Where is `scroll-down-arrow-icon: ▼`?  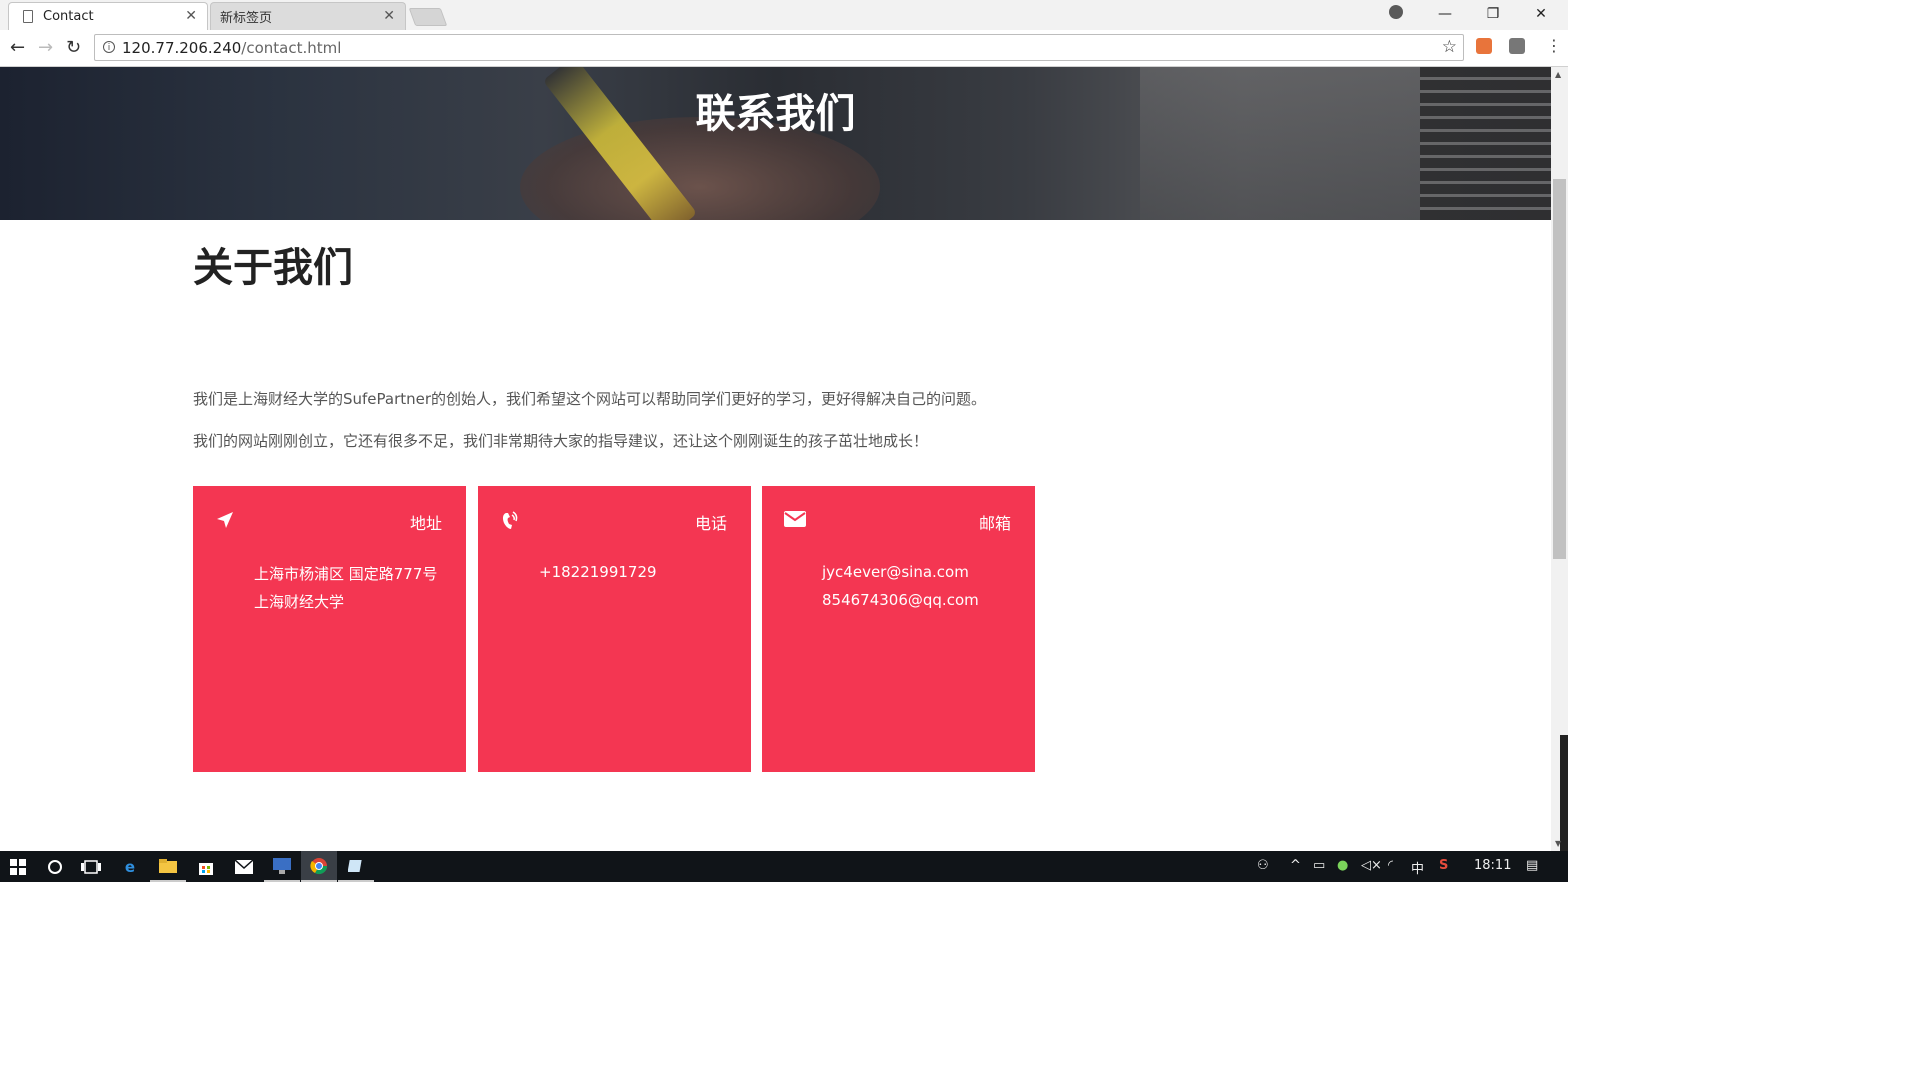 scroll-down-arrow-icon: ▼ is located at coordinates (1558, 843).